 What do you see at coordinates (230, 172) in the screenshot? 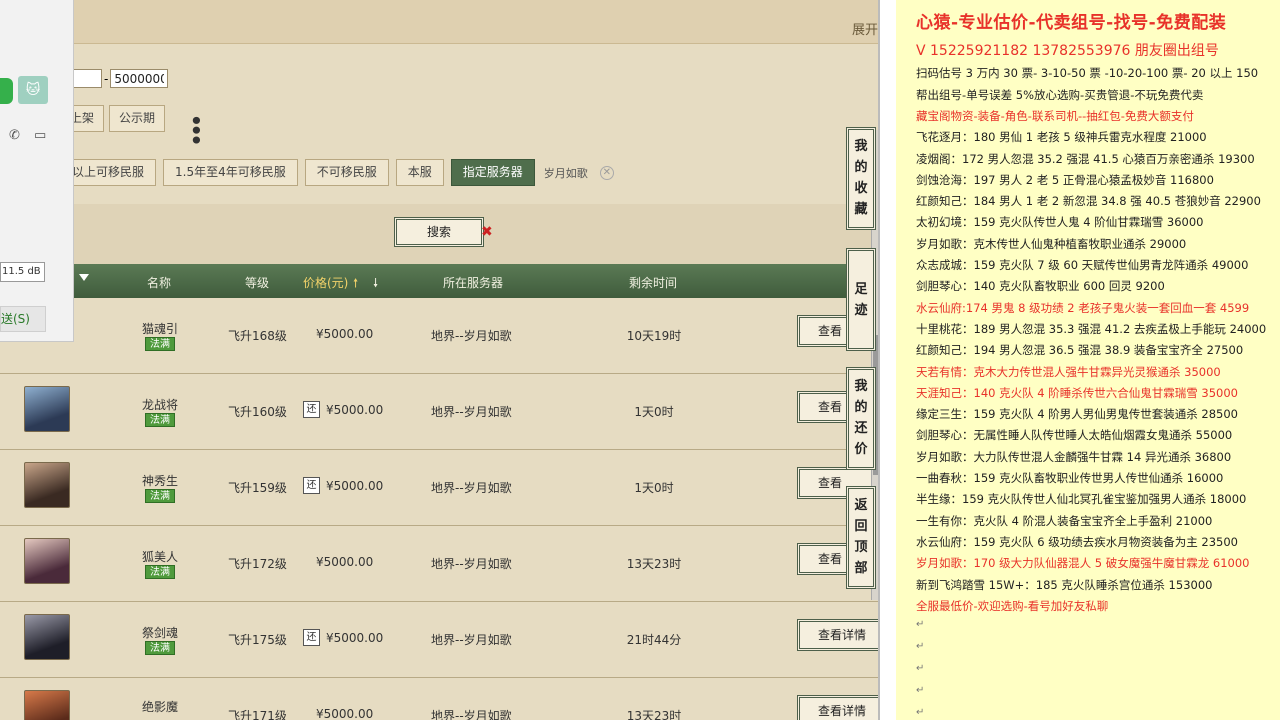
I see `filter-migrate-1-5-4: 1.5年至4年可移民服` at bounding box center [230, 172].